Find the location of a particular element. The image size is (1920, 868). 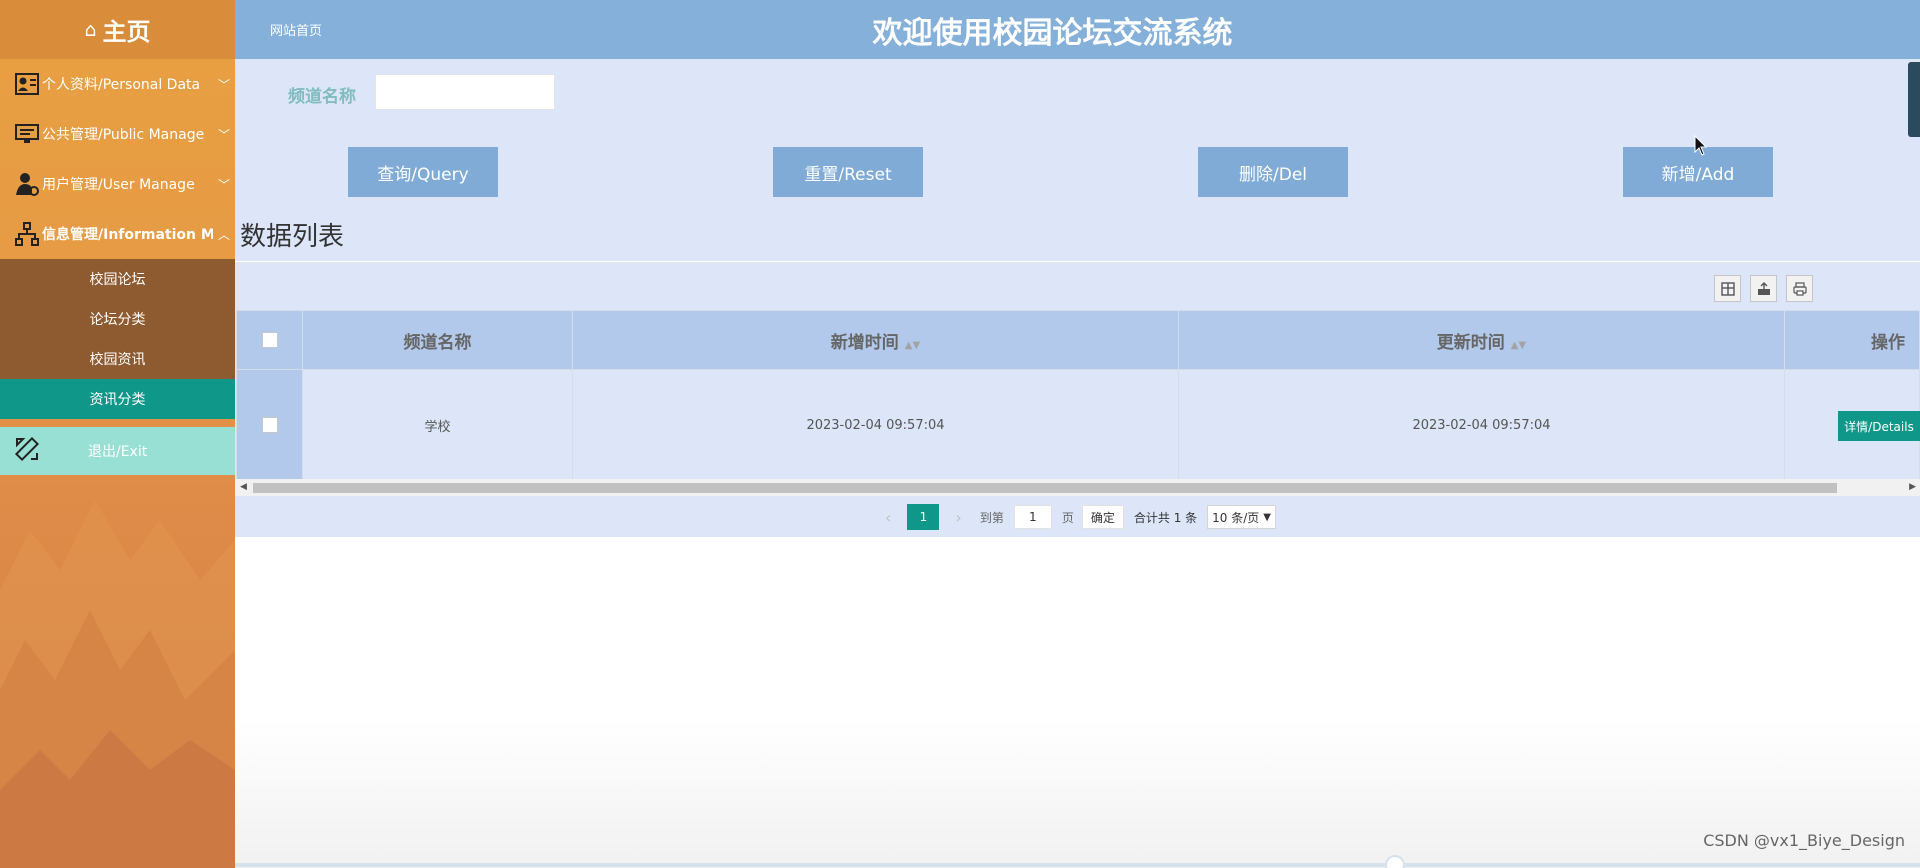

mouse-cursor-icon is located at coordinates (1701, 145).